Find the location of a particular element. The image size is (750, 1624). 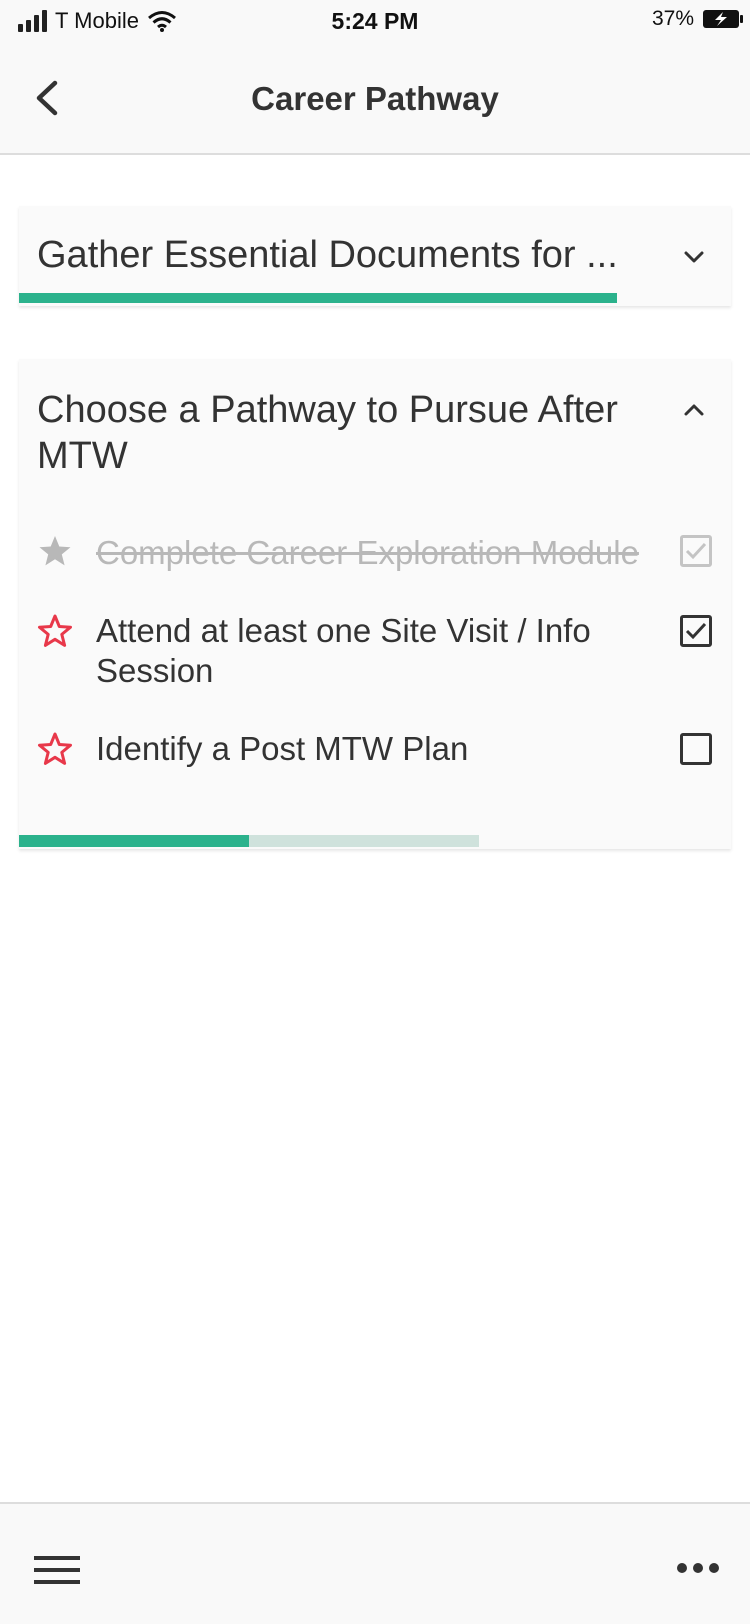

nav-bar: Career Pathway is located at coordinates (375, 97).